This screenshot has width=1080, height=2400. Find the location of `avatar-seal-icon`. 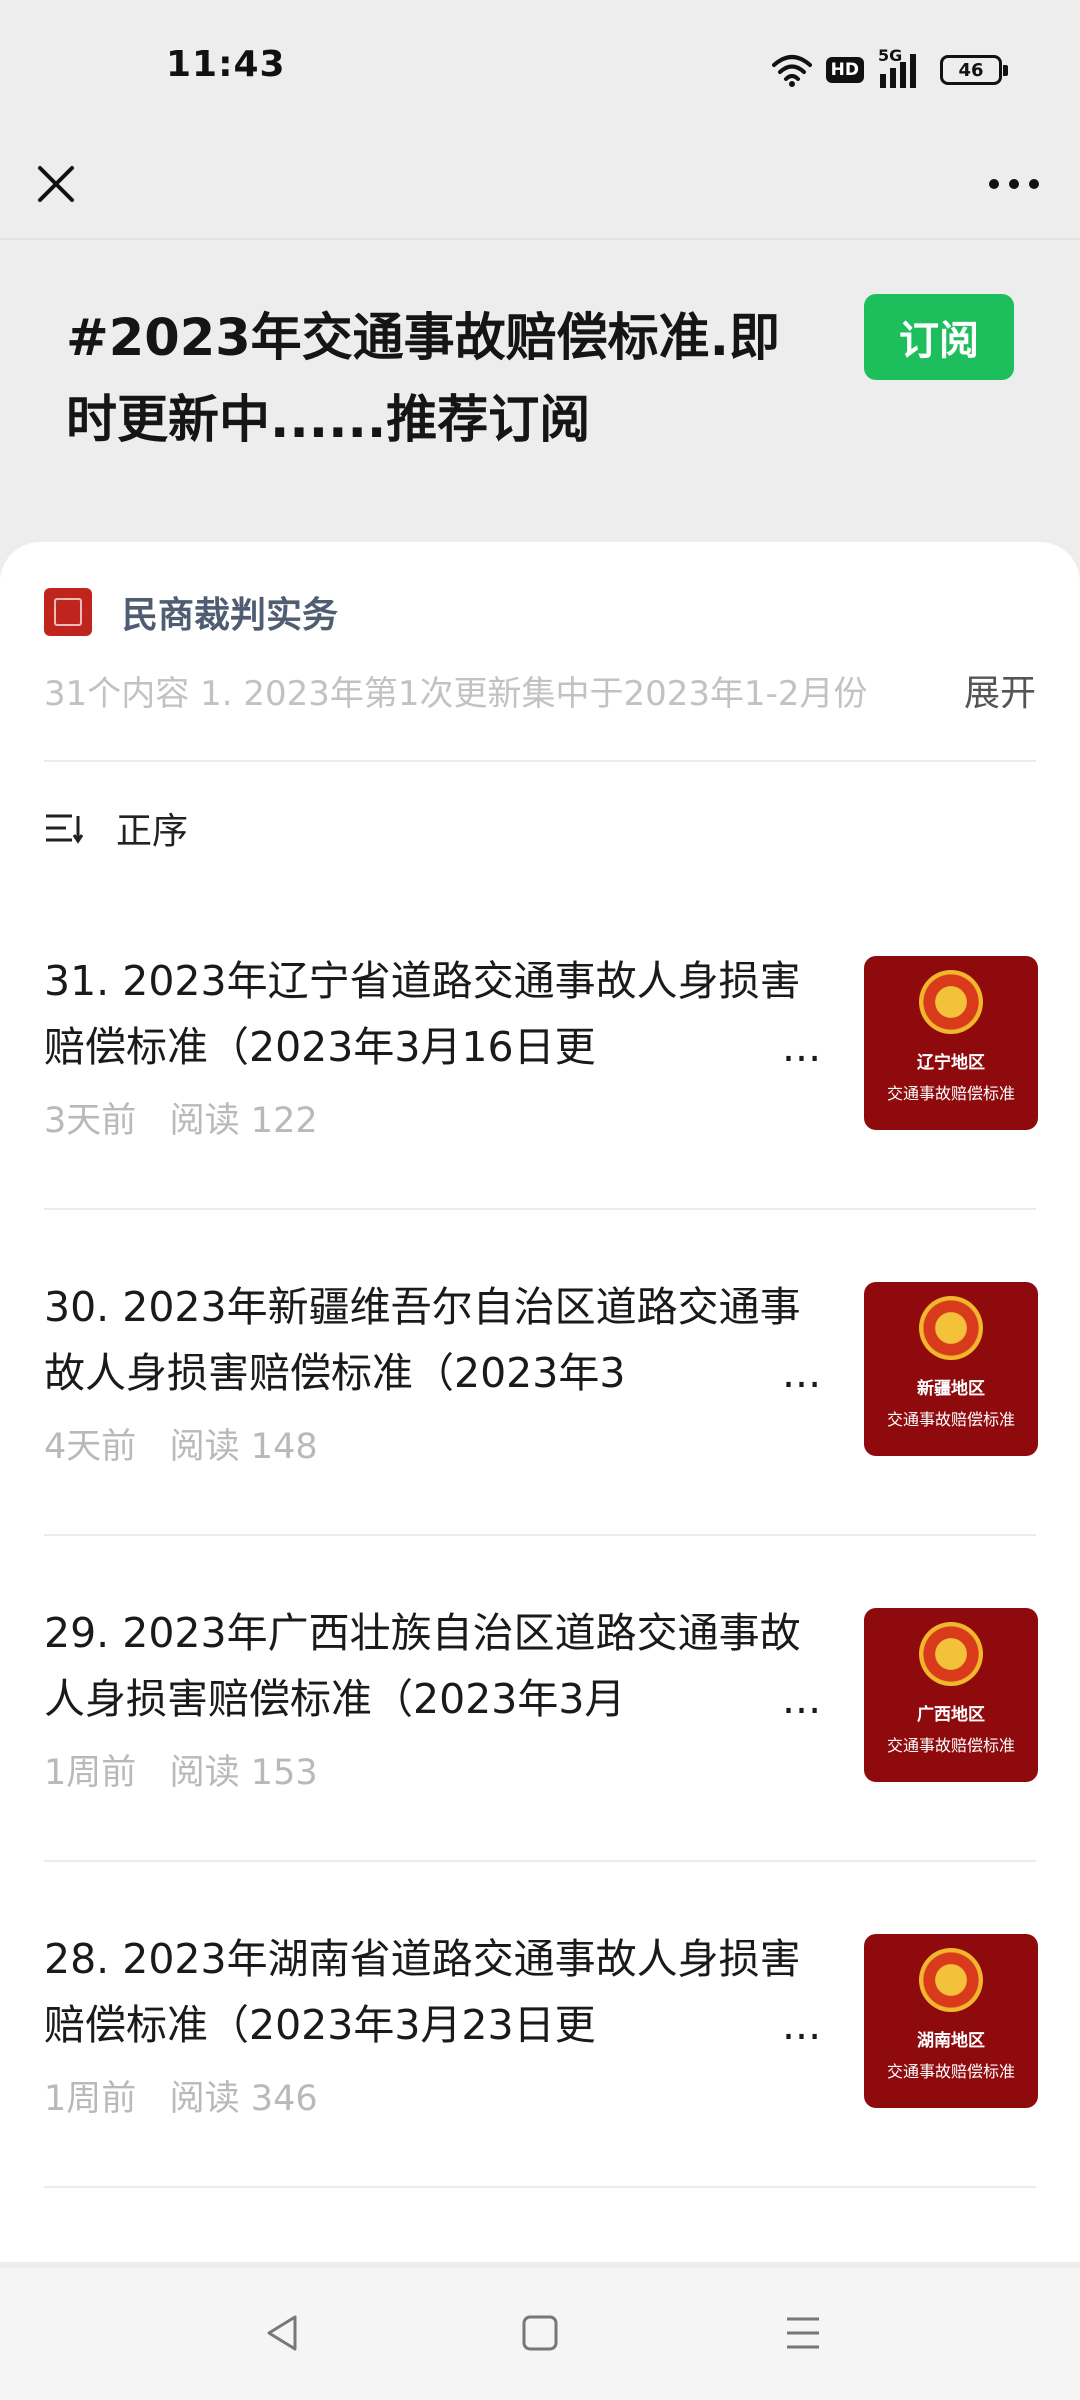

avatar-seal-icon is located at coordinates (68, 612).